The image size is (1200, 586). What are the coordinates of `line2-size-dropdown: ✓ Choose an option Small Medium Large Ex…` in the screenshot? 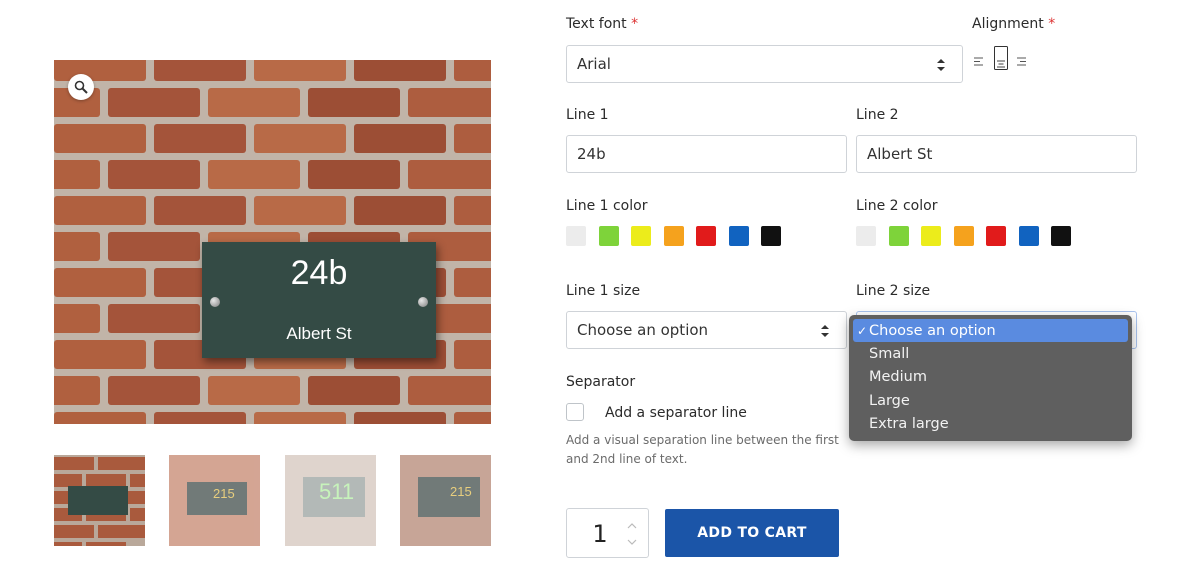 It's located at (990, 378).